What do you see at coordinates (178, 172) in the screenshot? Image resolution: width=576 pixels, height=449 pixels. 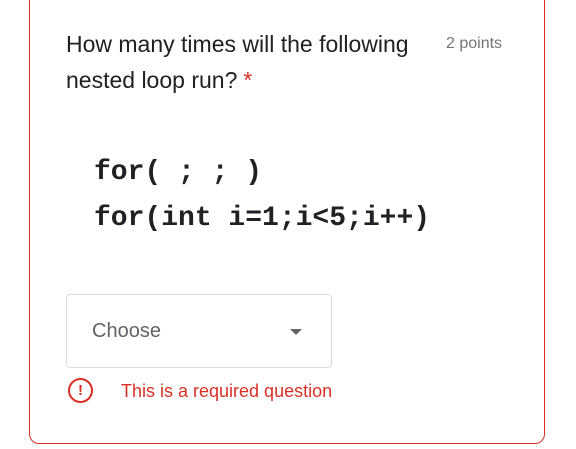 I see `code-line-1: for( ; ; )` at bounding box center [178, 172].